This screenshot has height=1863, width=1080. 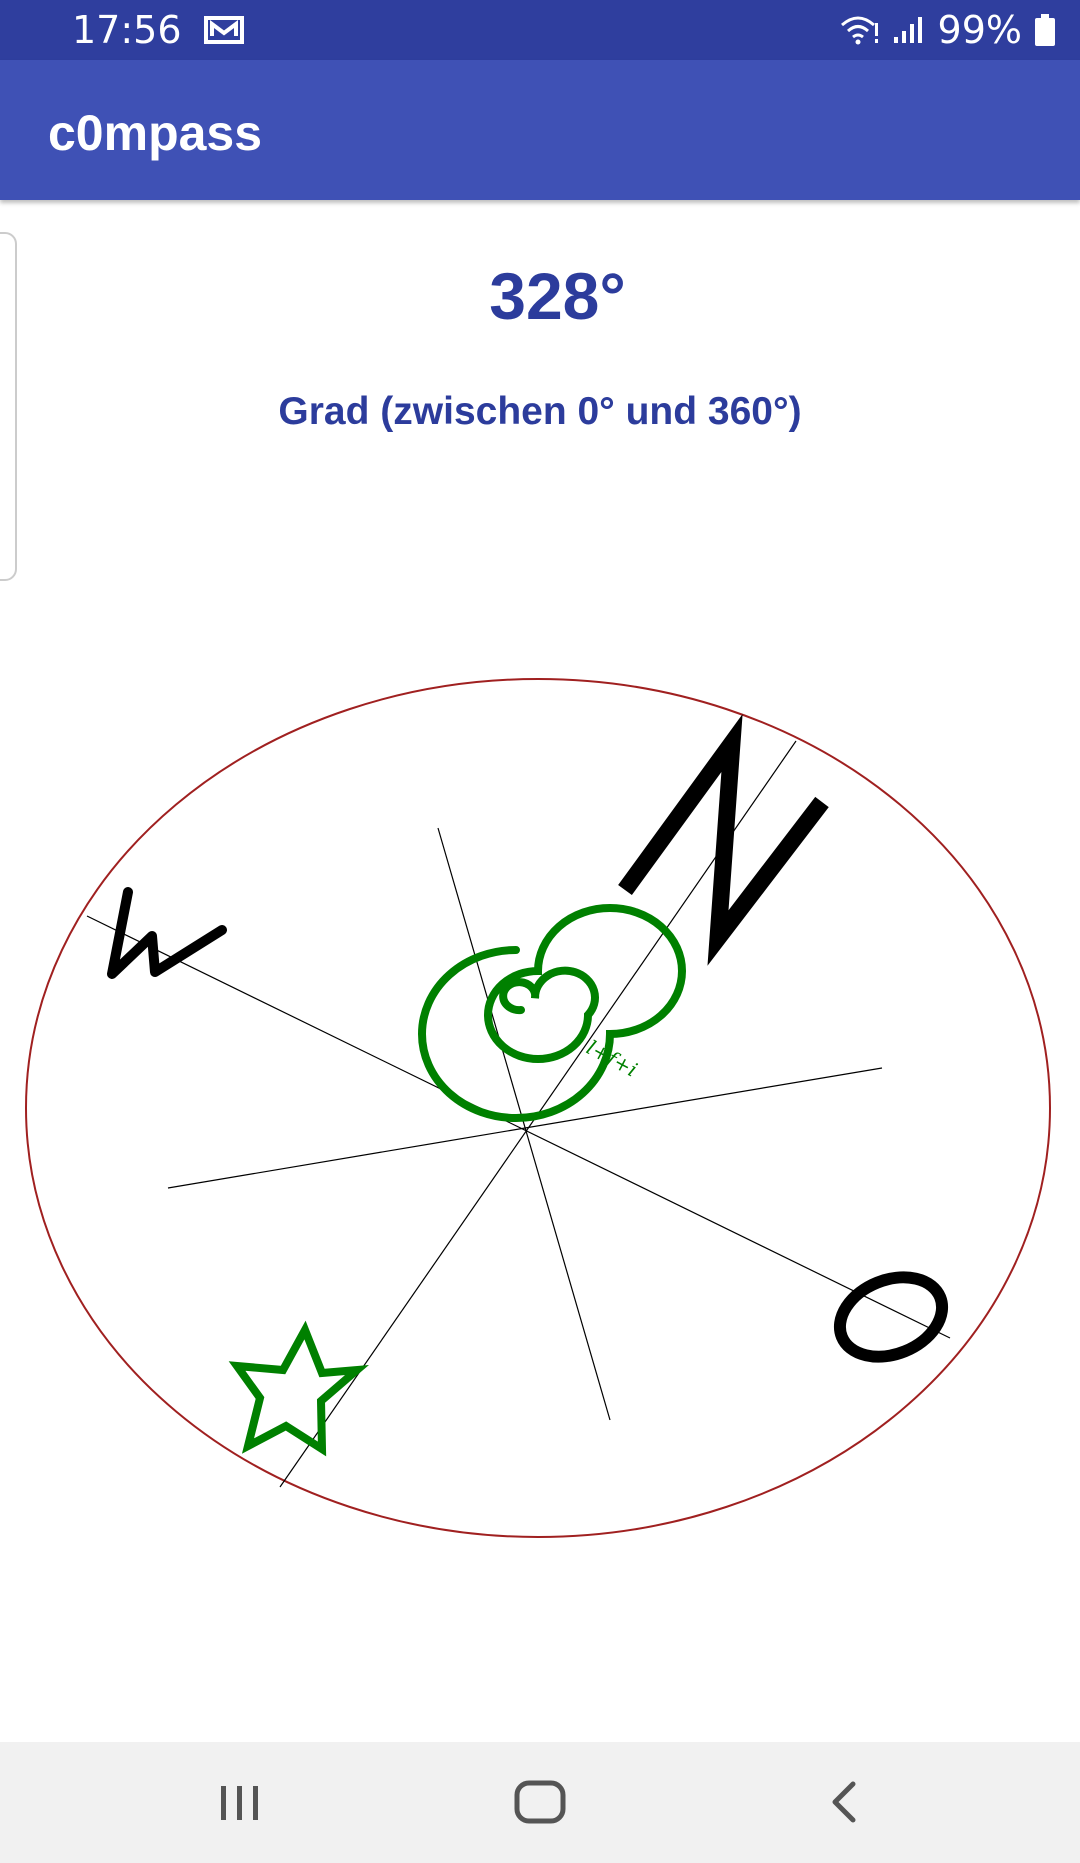 I want to click on signal-icon, so click(x=907, y=30).